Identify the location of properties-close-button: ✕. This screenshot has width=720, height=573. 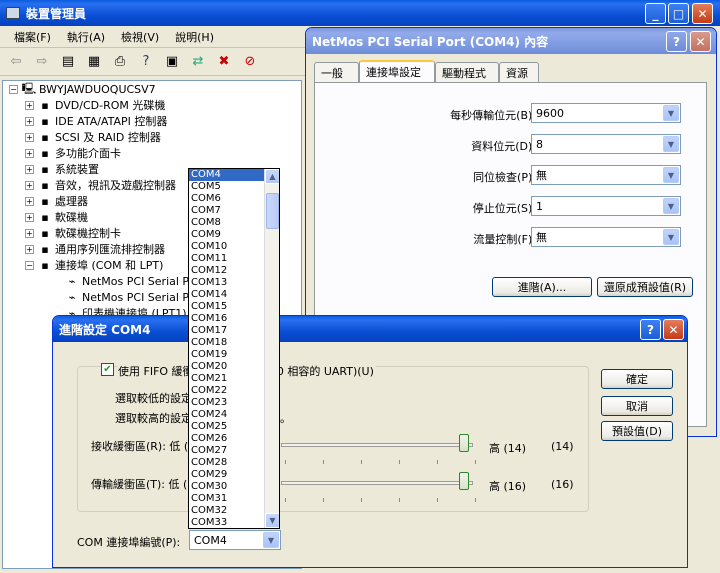
(700, 41).